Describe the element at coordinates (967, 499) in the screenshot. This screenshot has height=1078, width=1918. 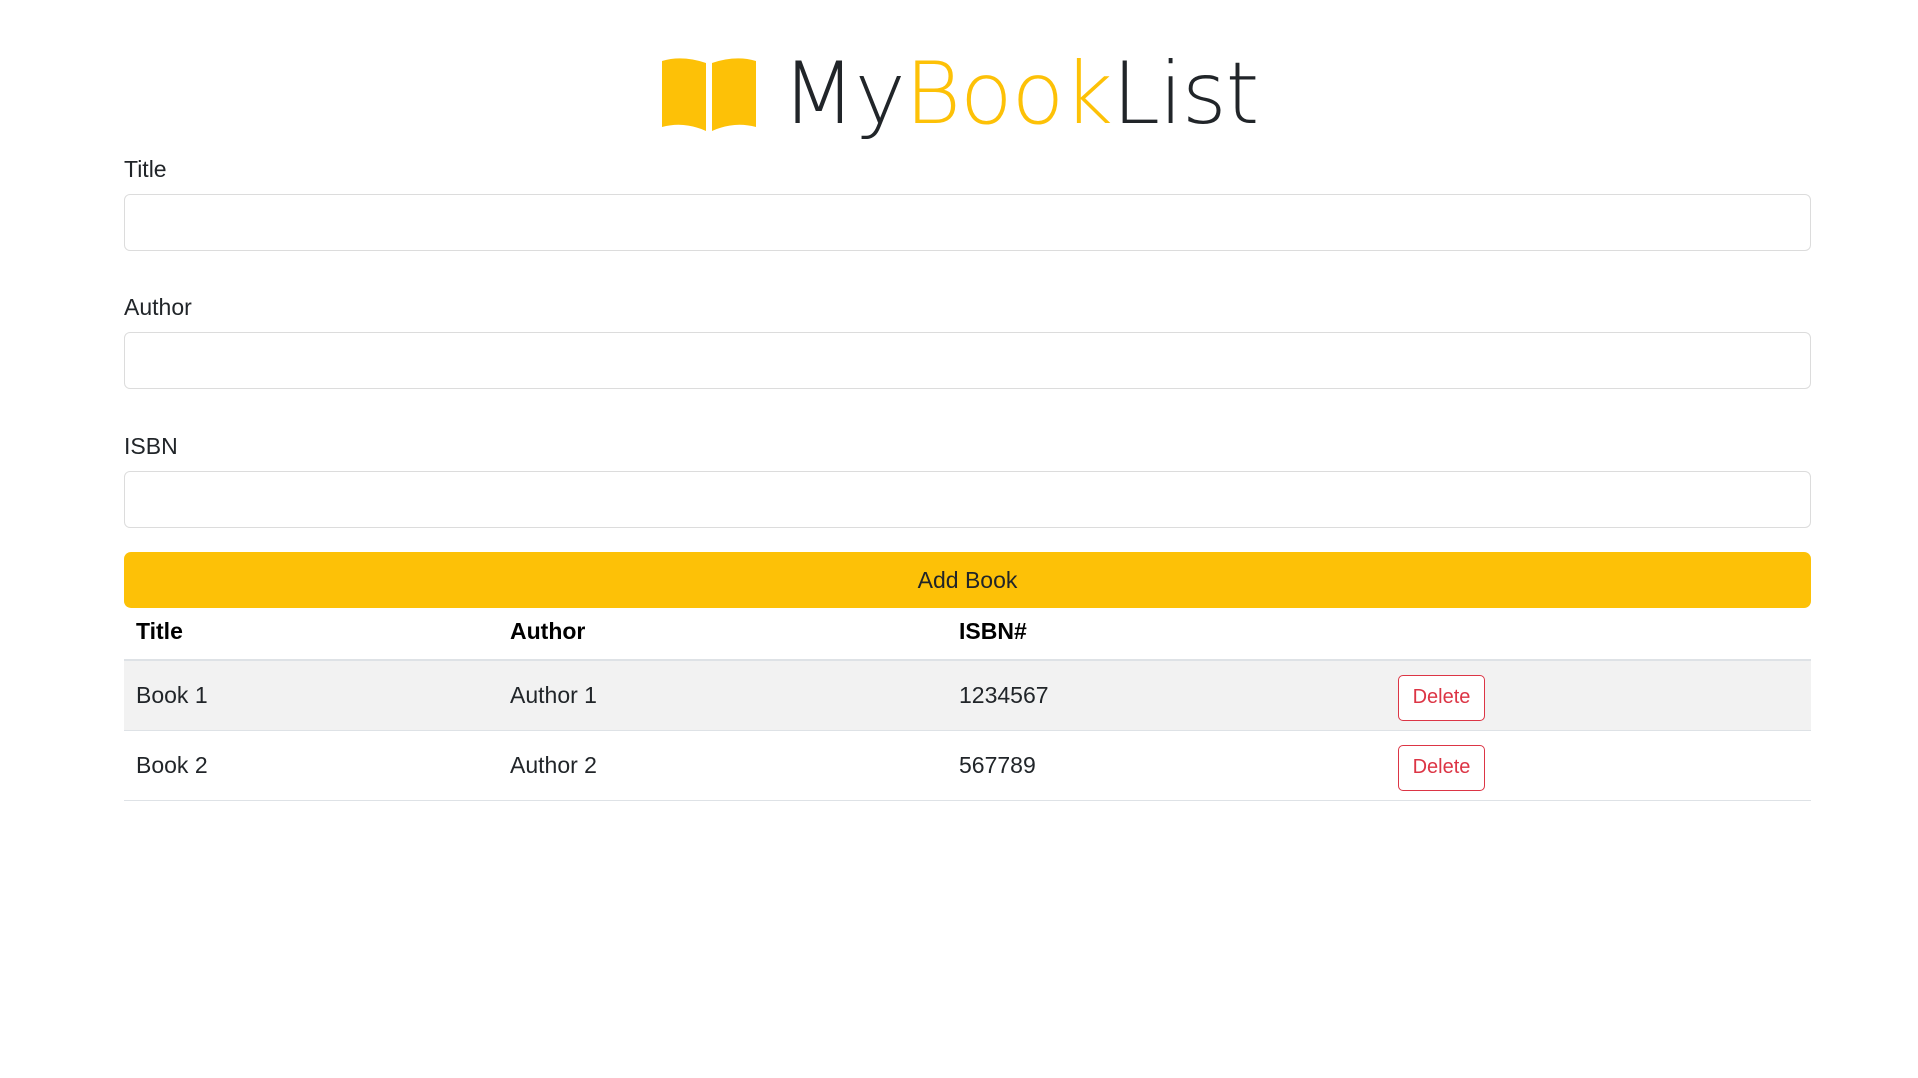
I see `isbn-input` at that location.